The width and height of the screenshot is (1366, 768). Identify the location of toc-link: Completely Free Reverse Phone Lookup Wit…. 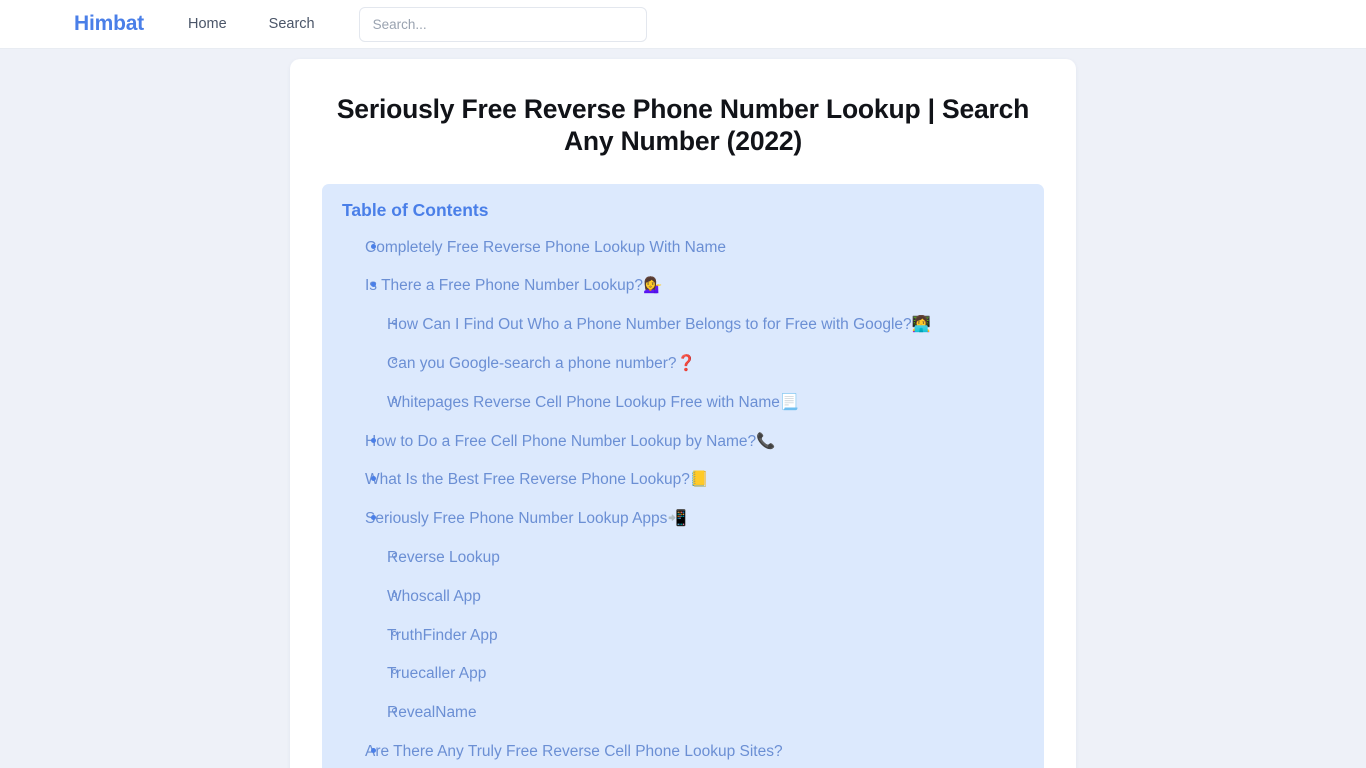
(545, 247).